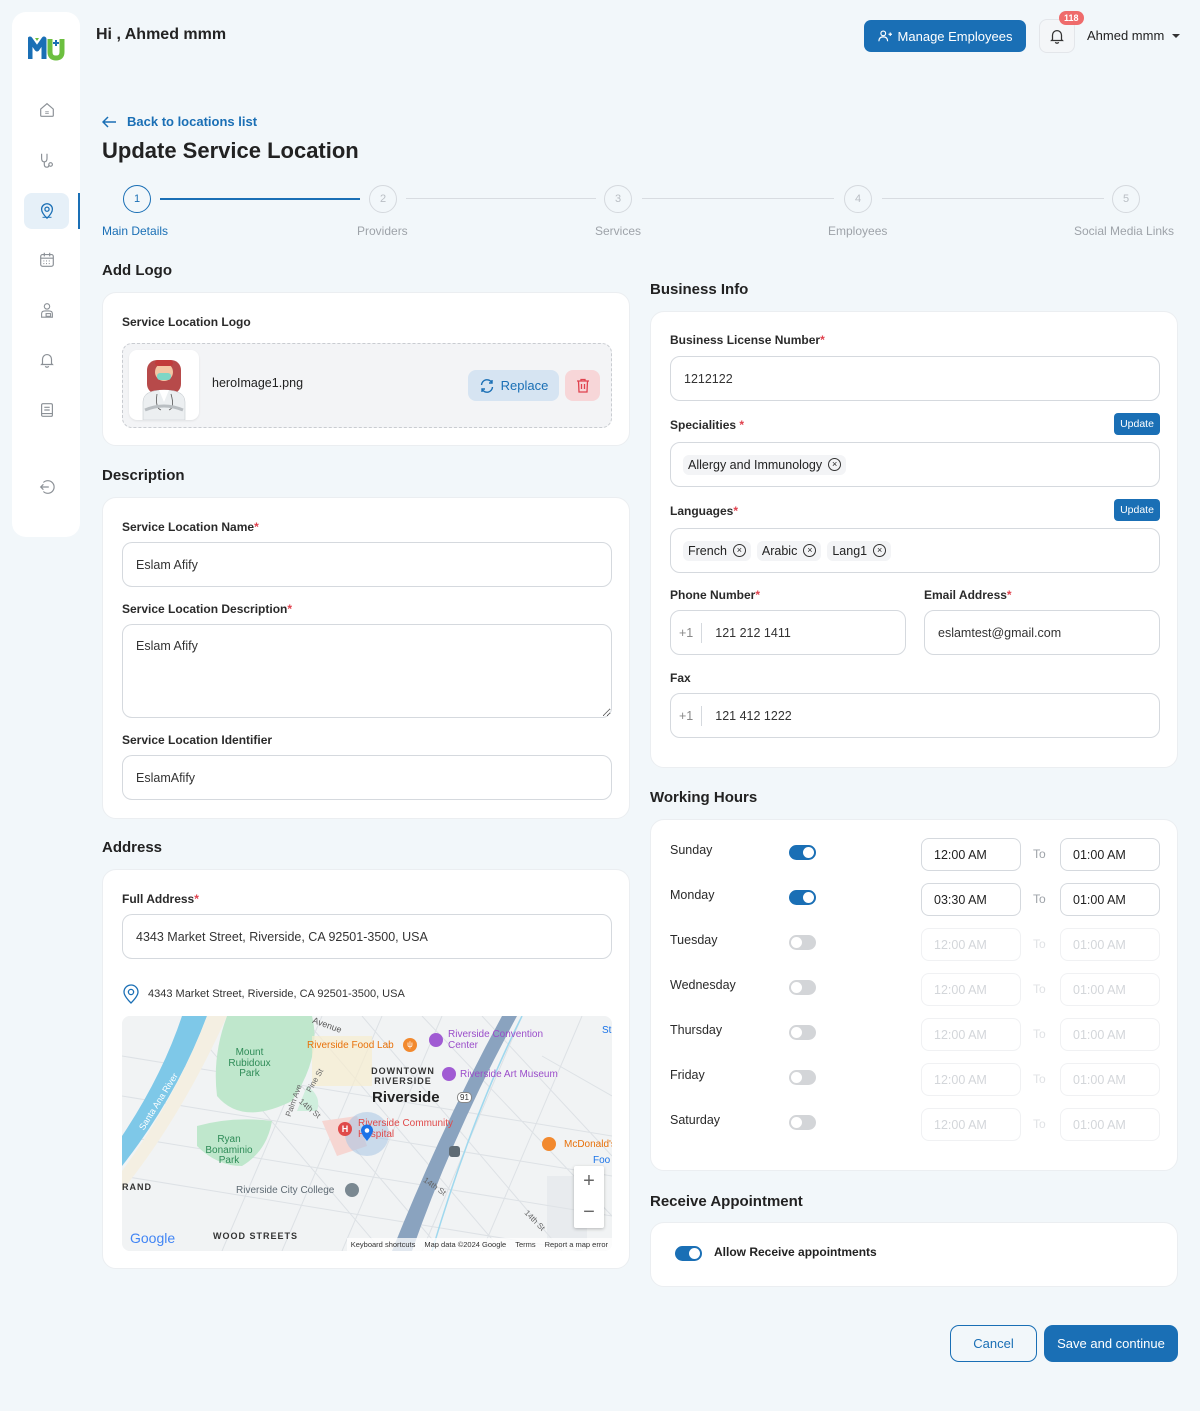  What do you see at coordinates (914, 1254) in the screenshot?
I see `receive-appointment-card: Allow Receive appointments` at bounding box center [914, 1254].